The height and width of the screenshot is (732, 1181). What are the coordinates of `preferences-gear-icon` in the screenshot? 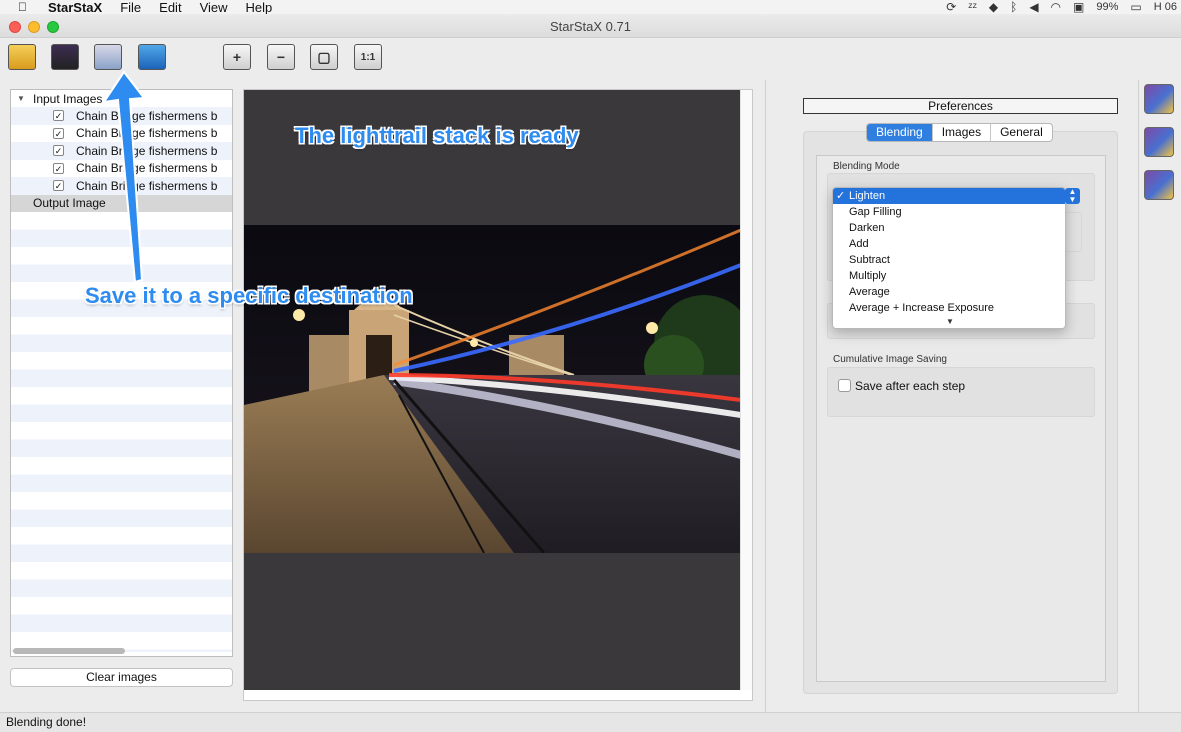 It's located at (1159, 99).